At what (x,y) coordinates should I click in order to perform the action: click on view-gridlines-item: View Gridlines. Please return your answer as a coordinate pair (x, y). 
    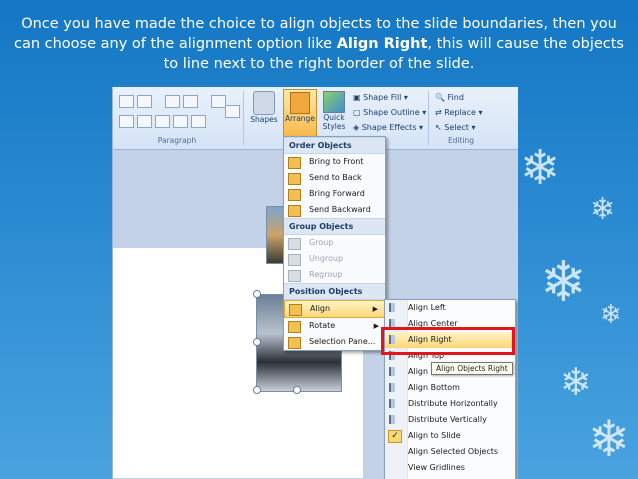
    Looking at the image, I should click on (450, 468).